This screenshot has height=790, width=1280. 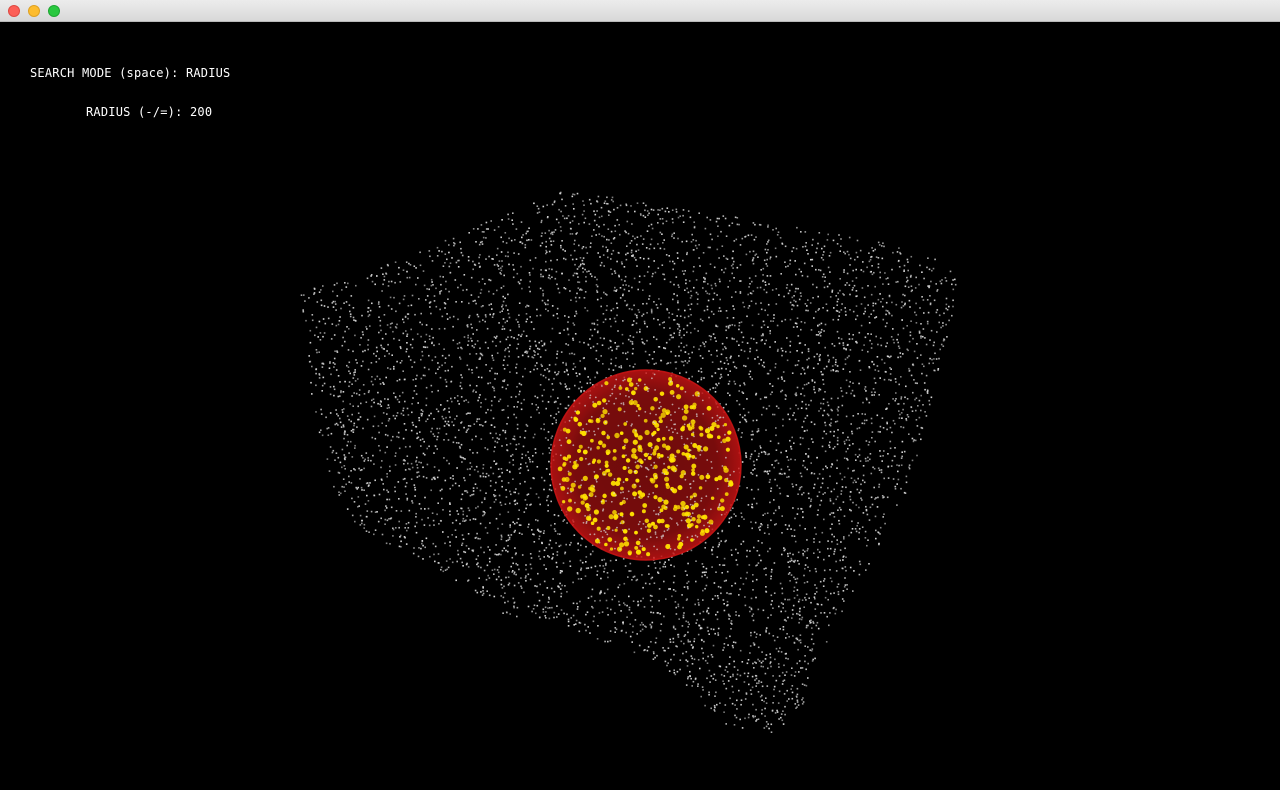 What do you see at coordinates (14, 11) in the screenshot?
I see `close-window-button` at bounding box center [14, 11].